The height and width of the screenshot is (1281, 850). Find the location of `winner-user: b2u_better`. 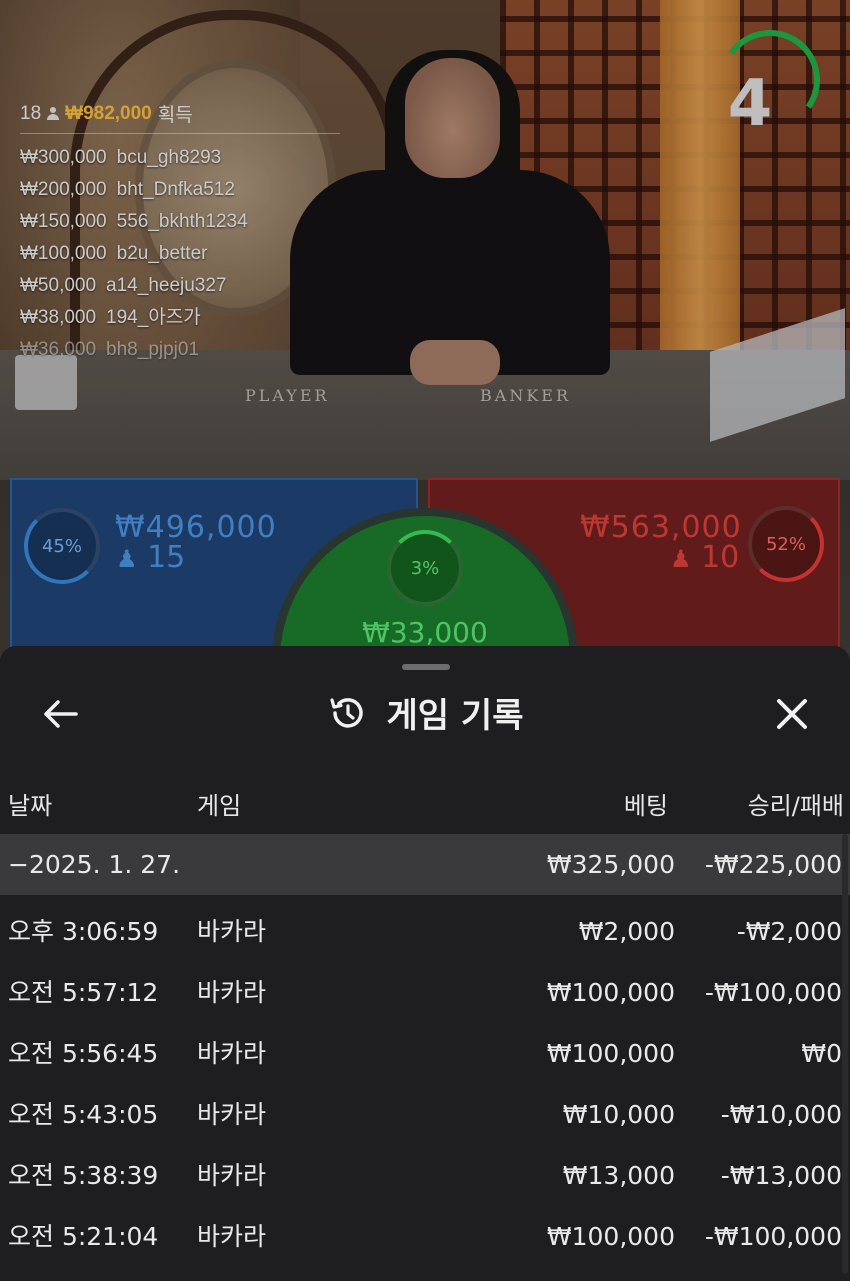

winner-user: b2u_better is located at coordinates (162, 253).